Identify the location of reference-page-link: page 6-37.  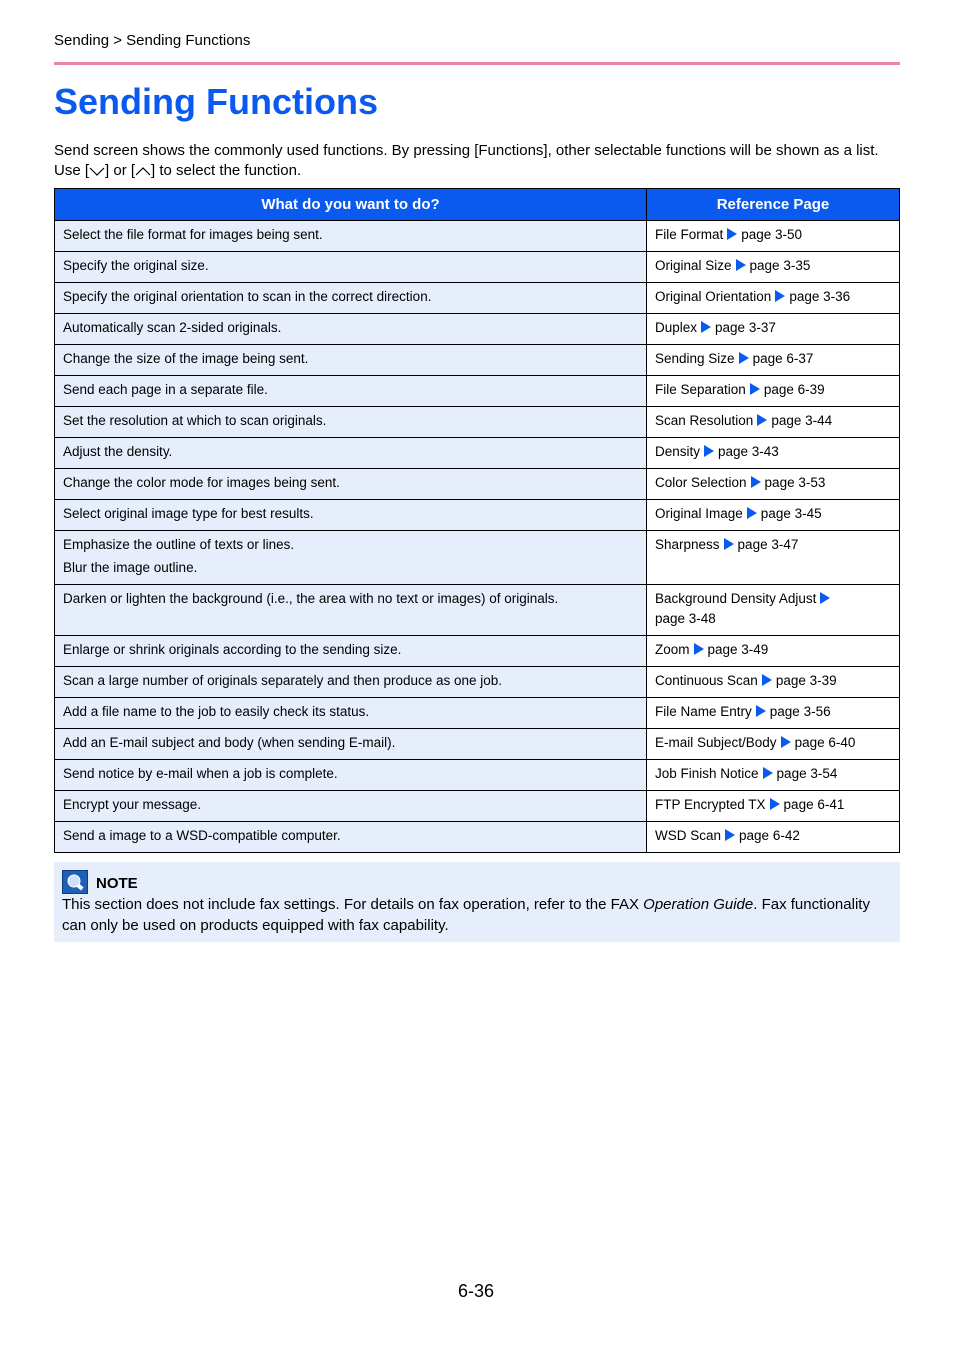
(783, 358).